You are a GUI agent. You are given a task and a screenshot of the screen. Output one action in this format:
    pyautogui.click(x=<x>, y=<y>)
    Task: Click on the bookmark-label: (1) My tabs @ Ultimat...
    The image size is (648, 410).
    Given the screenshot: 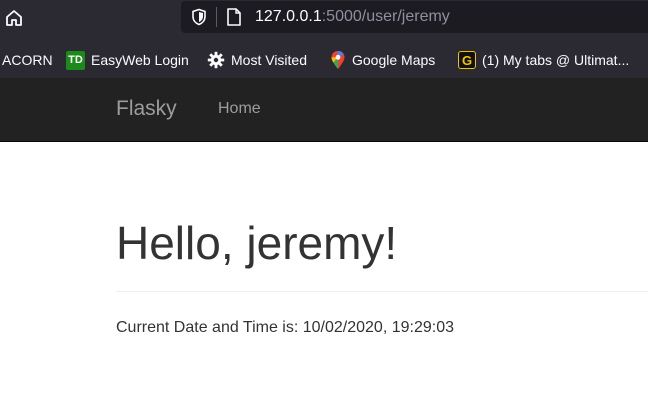 What is the action you would take?
    pyautogui.click(x=556, y=60)
    